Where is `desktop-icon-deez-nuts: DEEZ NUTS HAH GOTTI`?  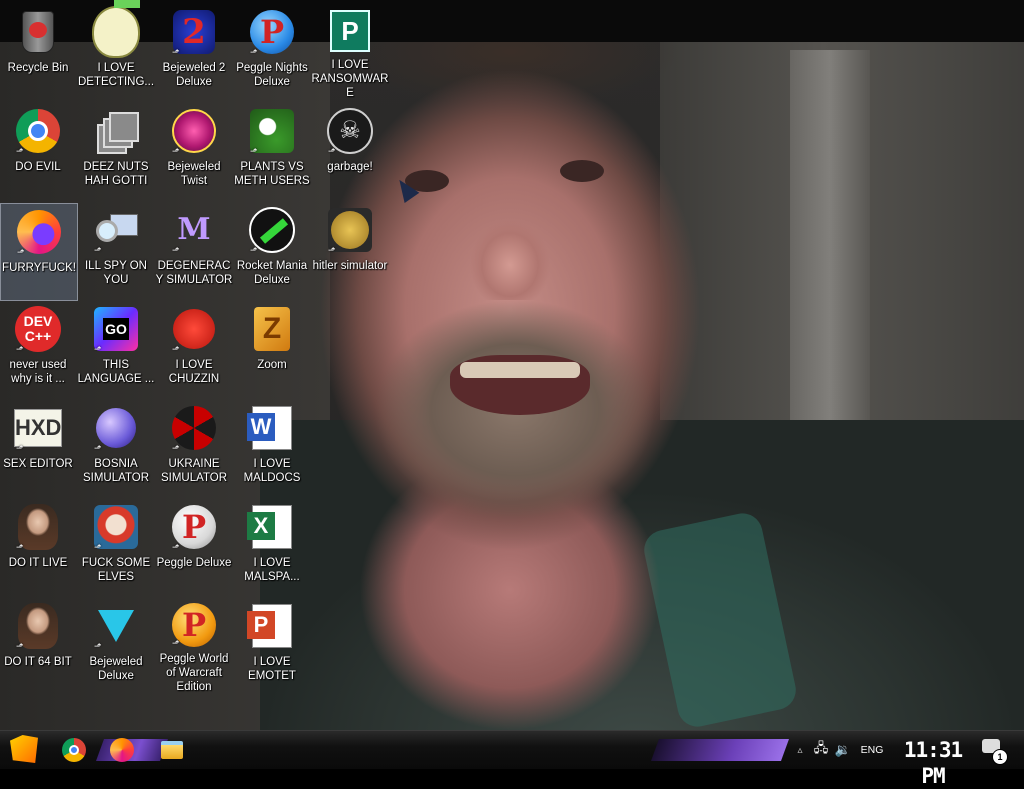 desktop-icon-deez-nuts: DEEZ NUTS HAH GOTTI is located at coordinates (116, 151).